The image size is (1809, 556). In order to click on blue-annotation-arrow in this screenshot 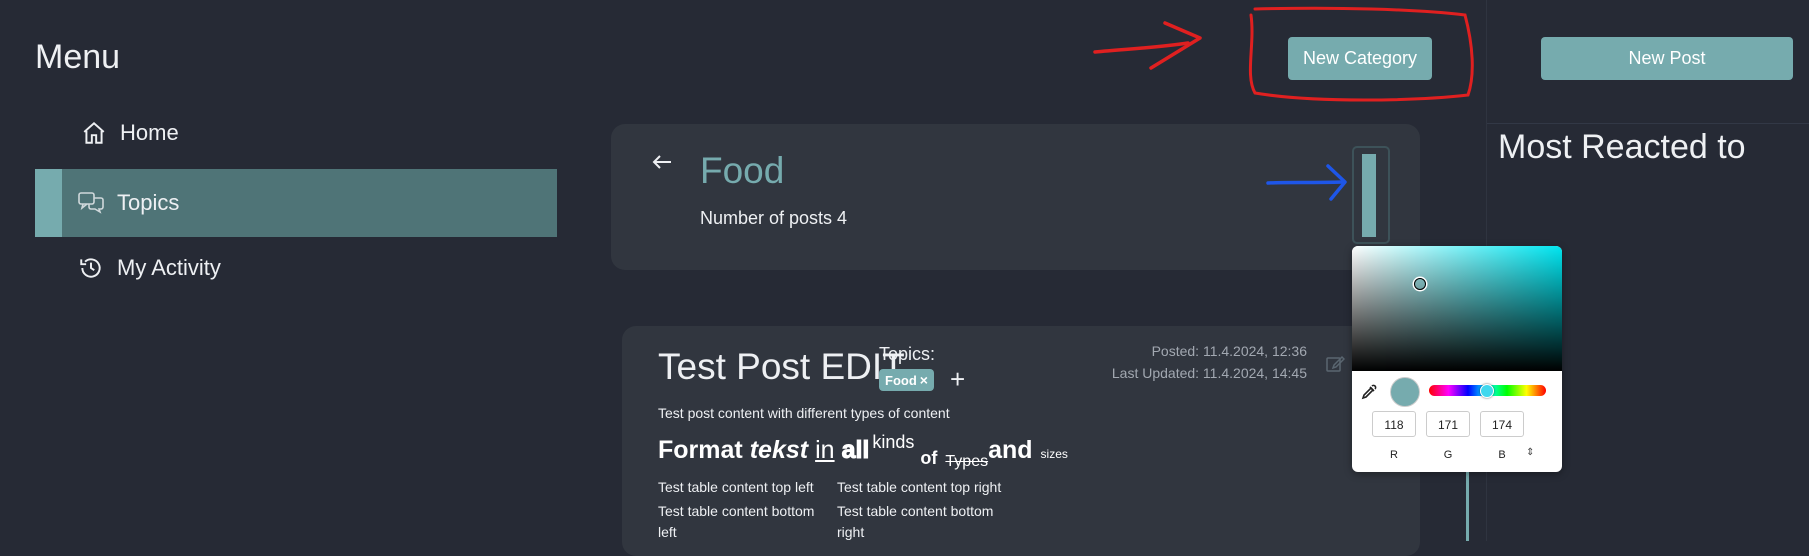, I will do `click(1306, 182)`.